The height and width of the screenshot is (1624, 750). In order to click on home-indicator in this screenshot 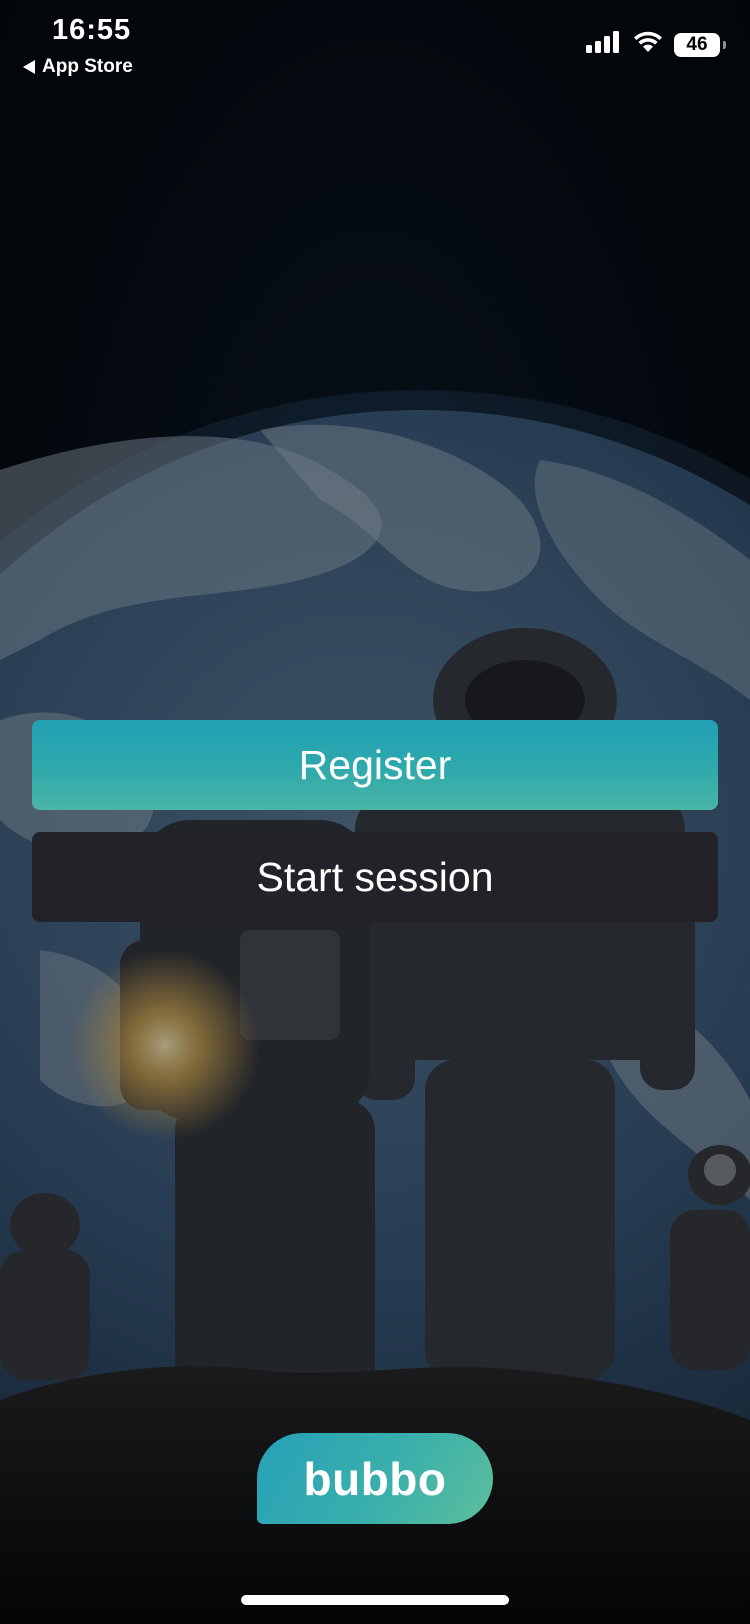, I will do `click(375, 1600)`.